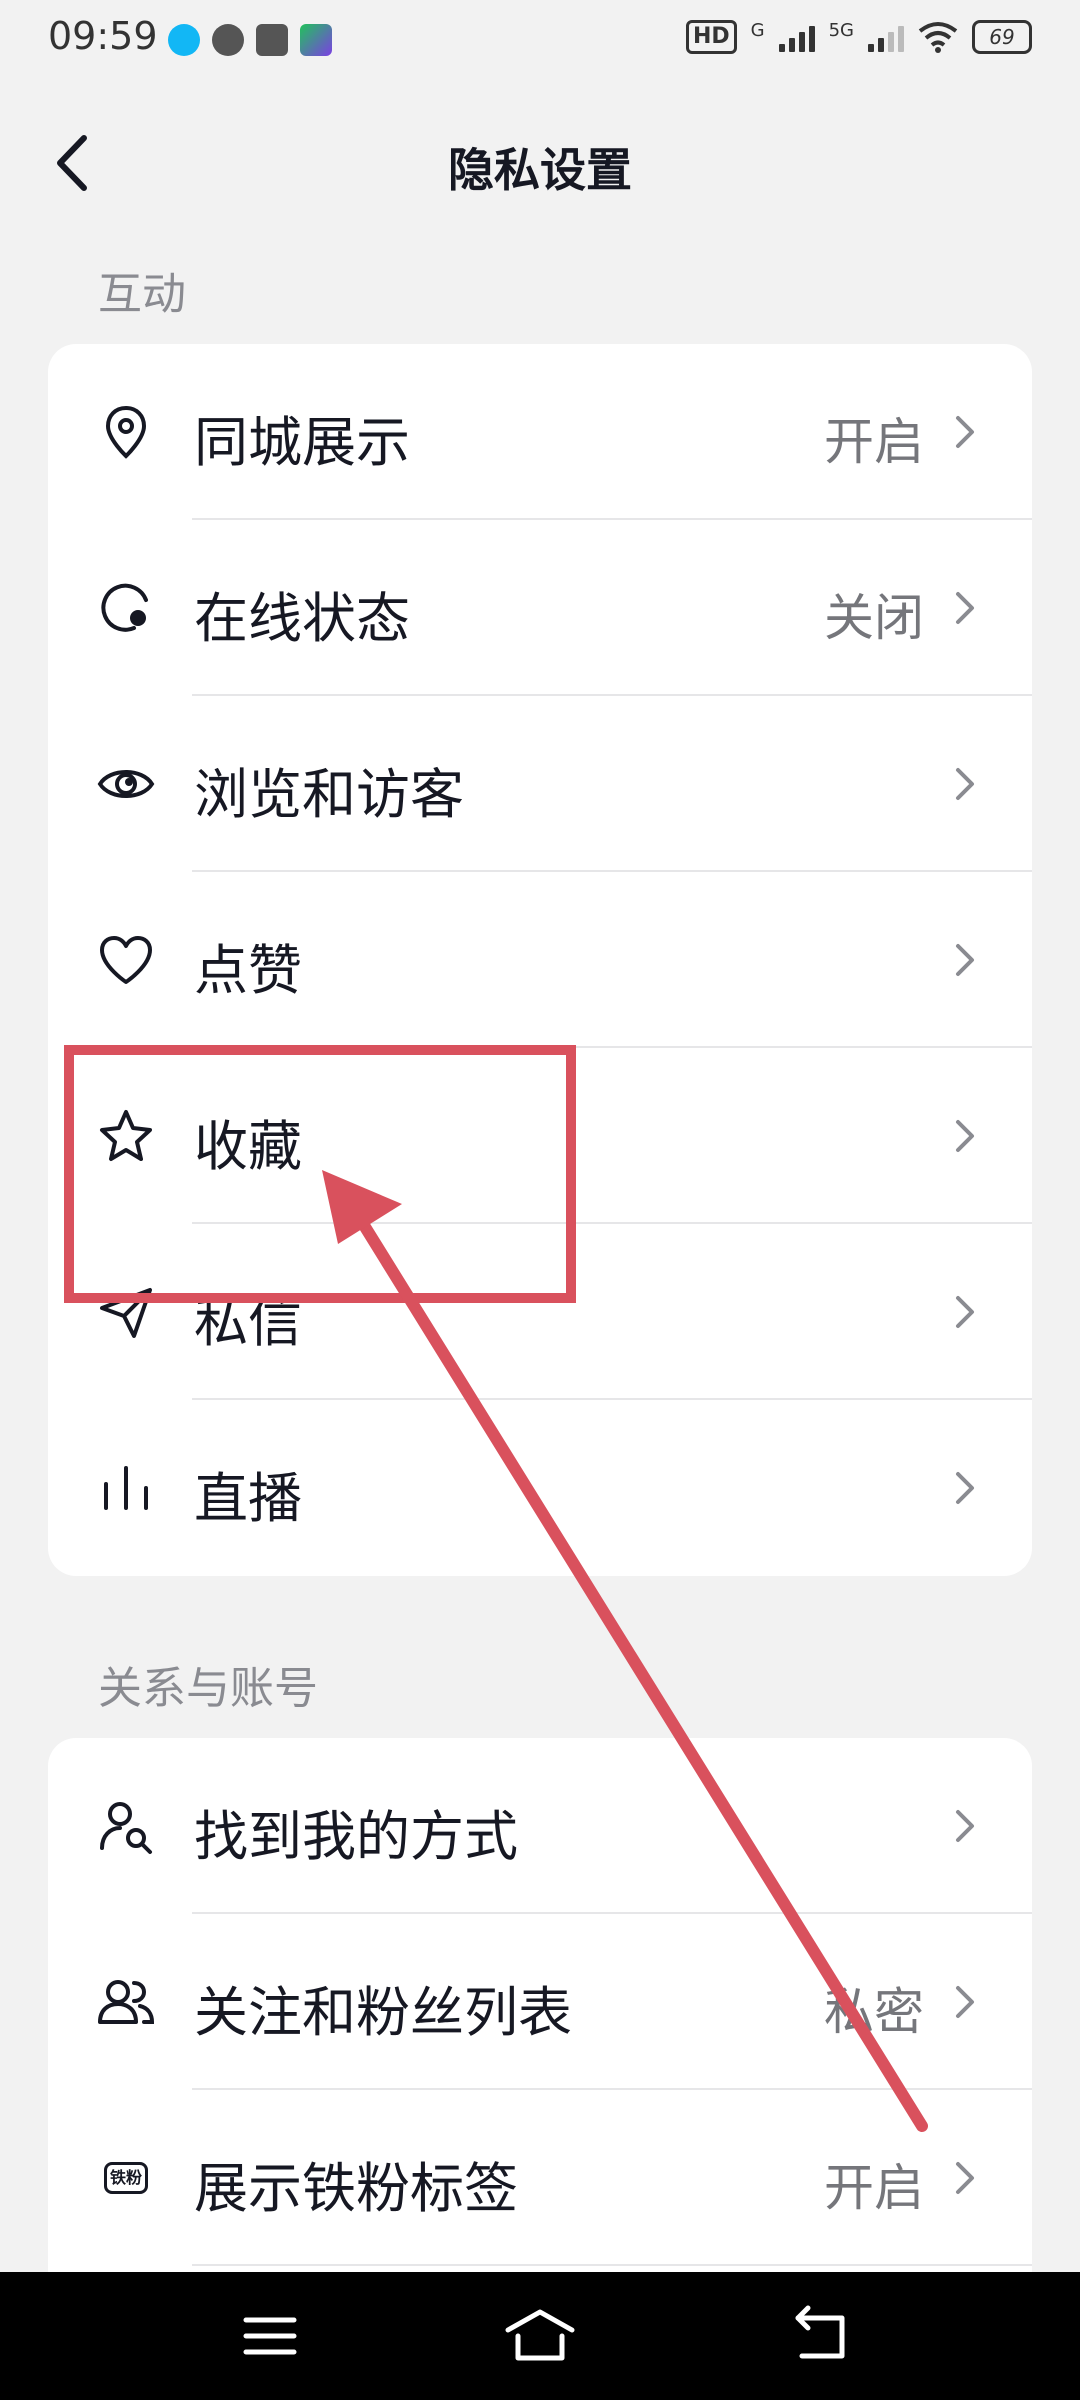  What do you see at coordinates (329, 794) in the screenshot?
I see `setting-label: 浏览和访客` at bounding box center [329, 794].